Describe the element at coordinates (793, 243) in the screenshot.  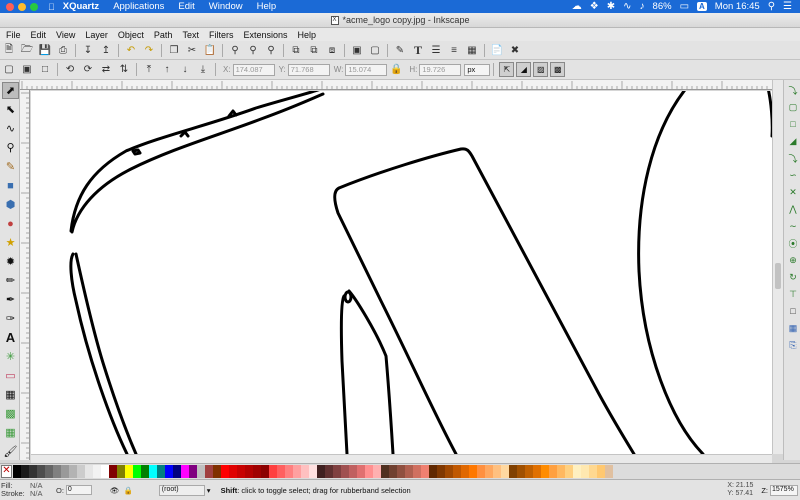
I see `snap-midpoint-icon: ⦿` at that location.